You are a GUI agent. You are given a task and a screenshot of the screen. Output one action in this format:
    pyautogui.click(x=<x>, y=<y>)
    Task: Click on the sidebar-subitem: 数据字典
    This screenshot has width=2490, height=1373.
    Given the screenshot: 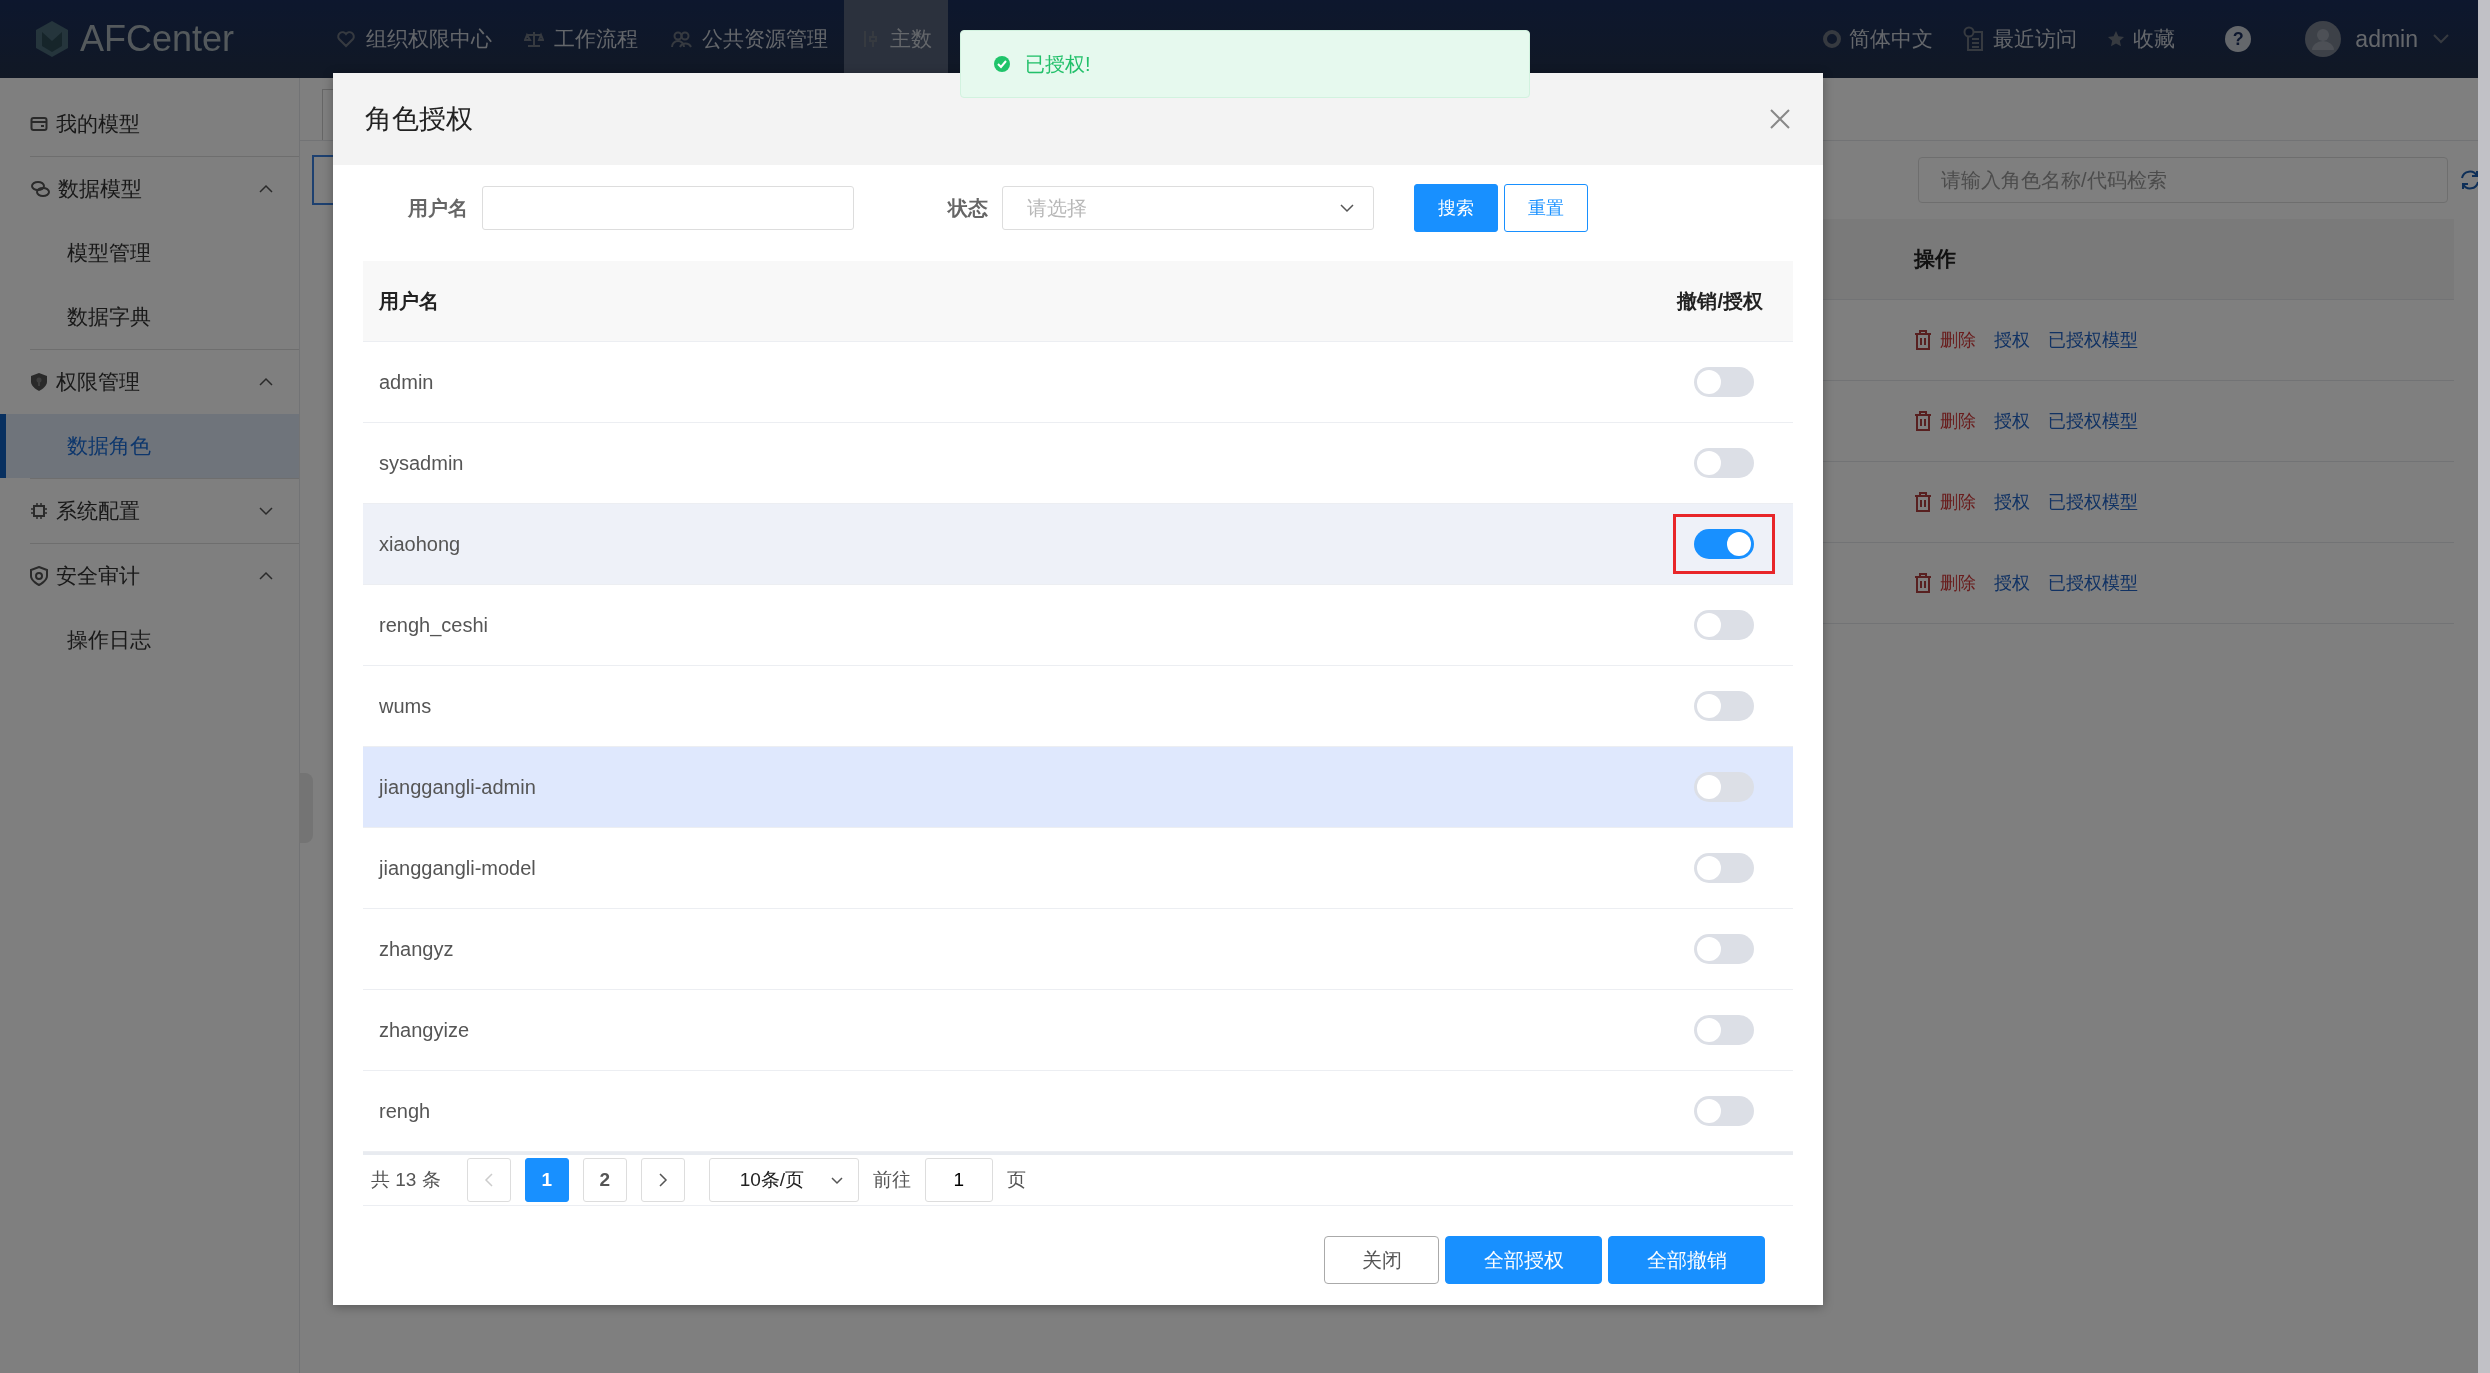 What is the action you would take?
    pyautogui.click(x=149, y=317)
    